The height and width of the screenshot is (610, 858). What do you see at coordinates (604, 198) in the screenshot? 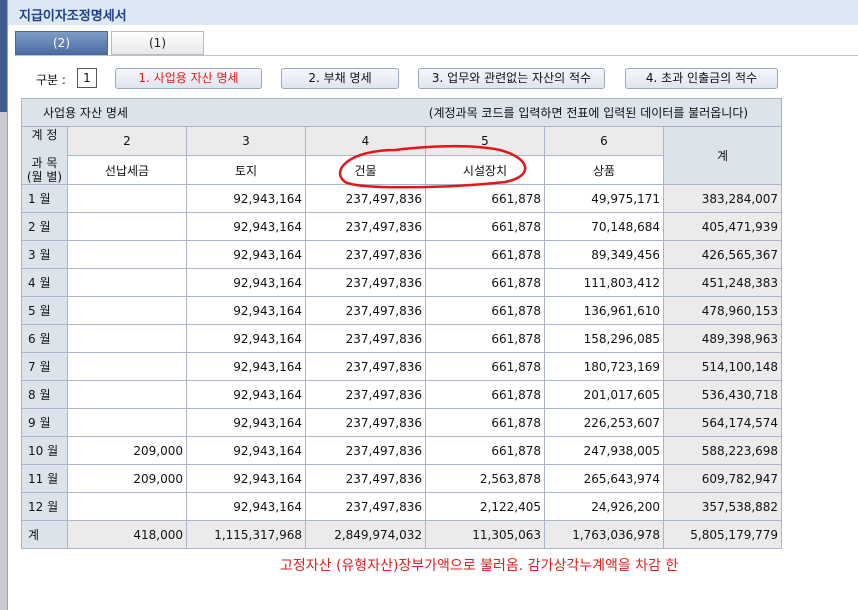
I see `value-cell: 49,975,171` at bounding box center [604, 198].